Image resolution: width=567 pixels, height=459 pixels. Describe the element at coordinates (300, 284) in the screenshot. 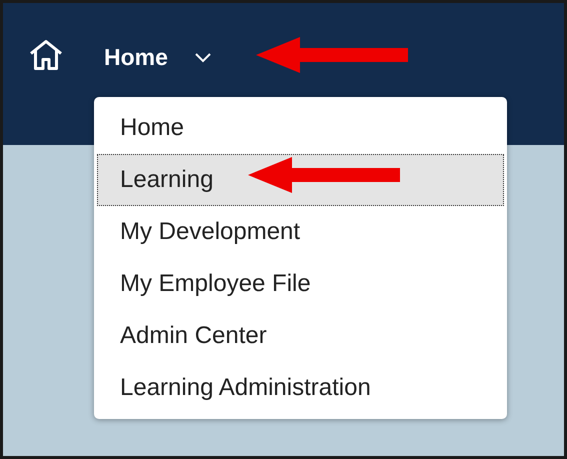

I see `menu-item: My Employee File` at that location.